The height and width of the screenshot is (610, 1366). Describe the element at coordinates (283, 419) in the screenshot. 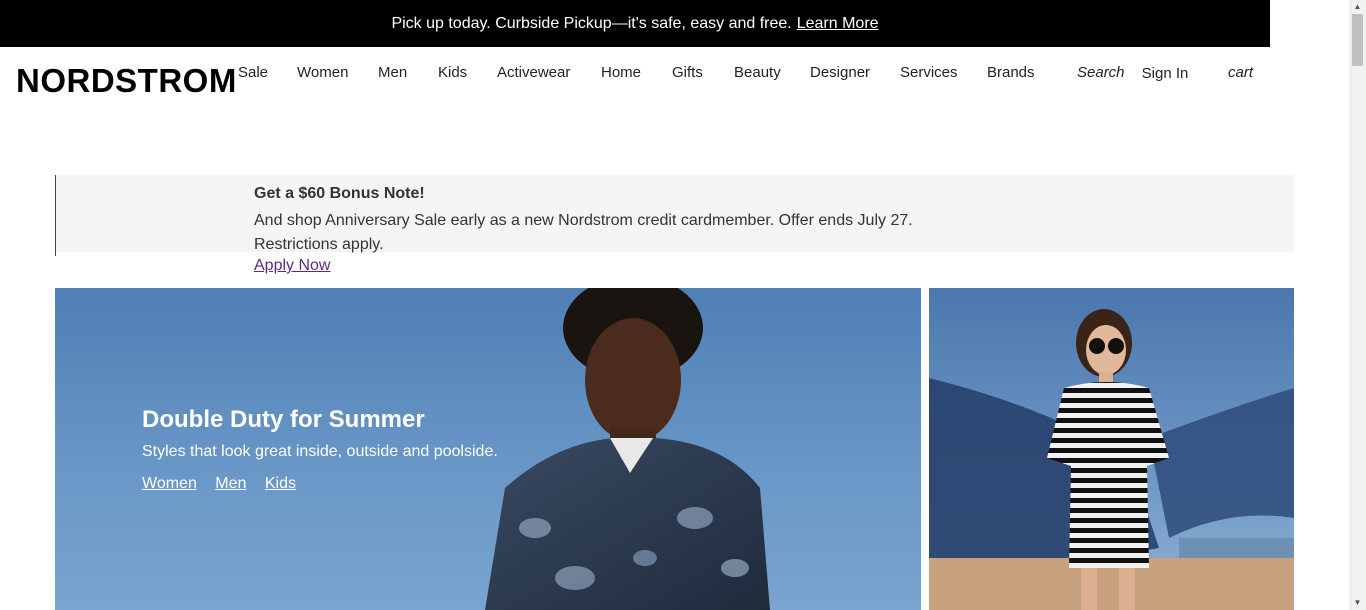

I see `hero-title: Double Duty for Summer` at that location.